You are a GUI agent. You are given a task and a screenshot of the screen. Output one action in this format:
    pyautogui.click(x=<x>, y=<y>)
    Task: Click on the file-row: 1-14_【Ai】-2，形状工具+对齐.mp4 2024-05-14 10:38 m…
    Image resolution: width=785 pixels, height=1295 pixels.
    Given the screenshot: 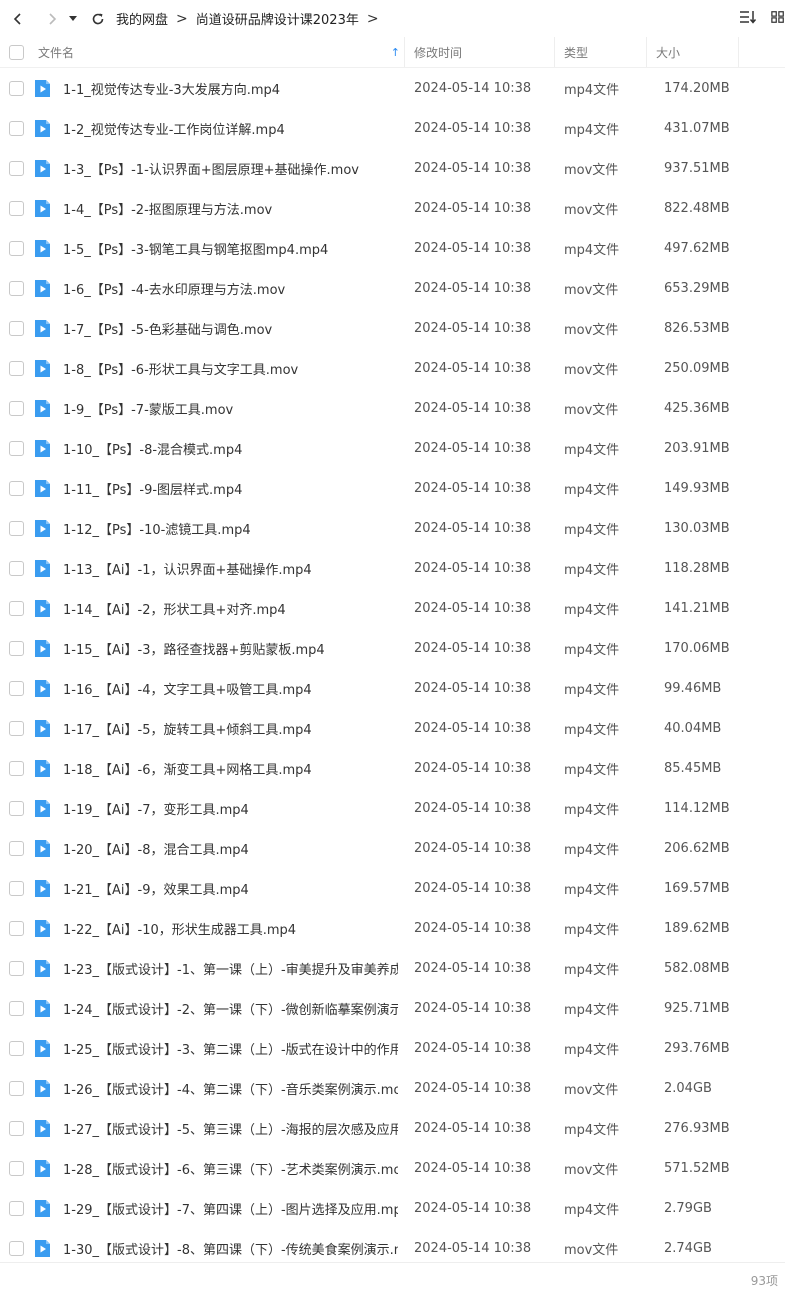 What is the action you would take?
    pyautogui.click(x=392, y=608)
    